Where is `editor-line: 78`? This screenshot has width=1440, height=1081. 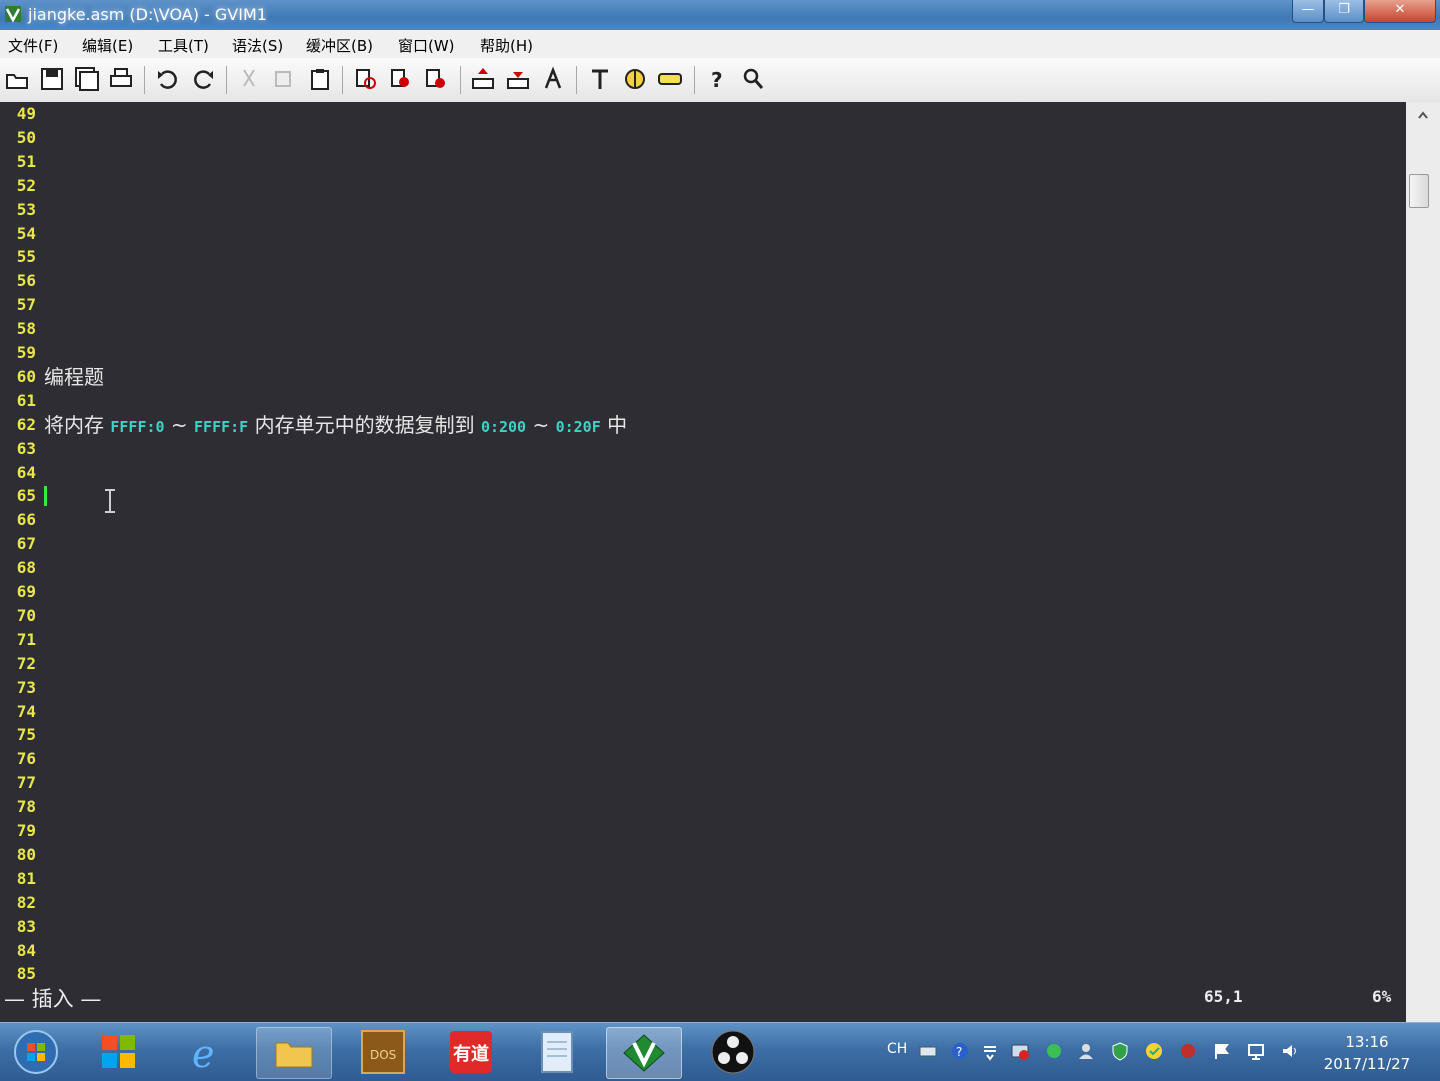 editor-line: 78 is located at coordinates (700, 807).